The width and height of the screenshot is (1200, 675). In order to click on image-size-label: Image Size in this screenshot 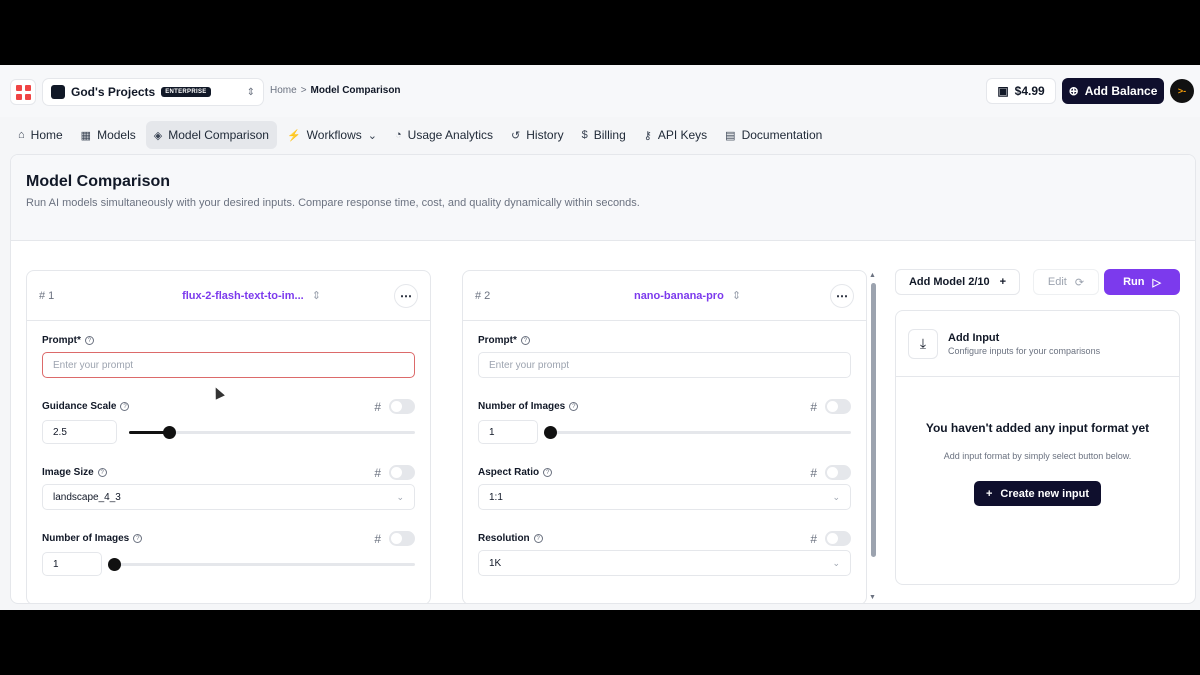, I will do `click(68, 472)`.